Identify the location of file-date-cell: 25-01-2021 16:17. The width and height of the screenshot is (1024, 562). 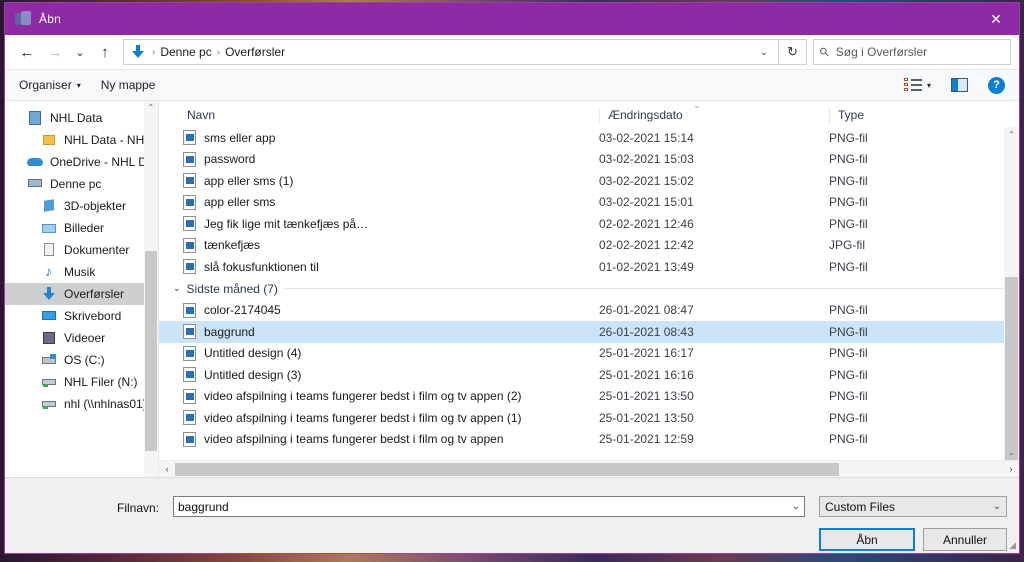
(646, 353).